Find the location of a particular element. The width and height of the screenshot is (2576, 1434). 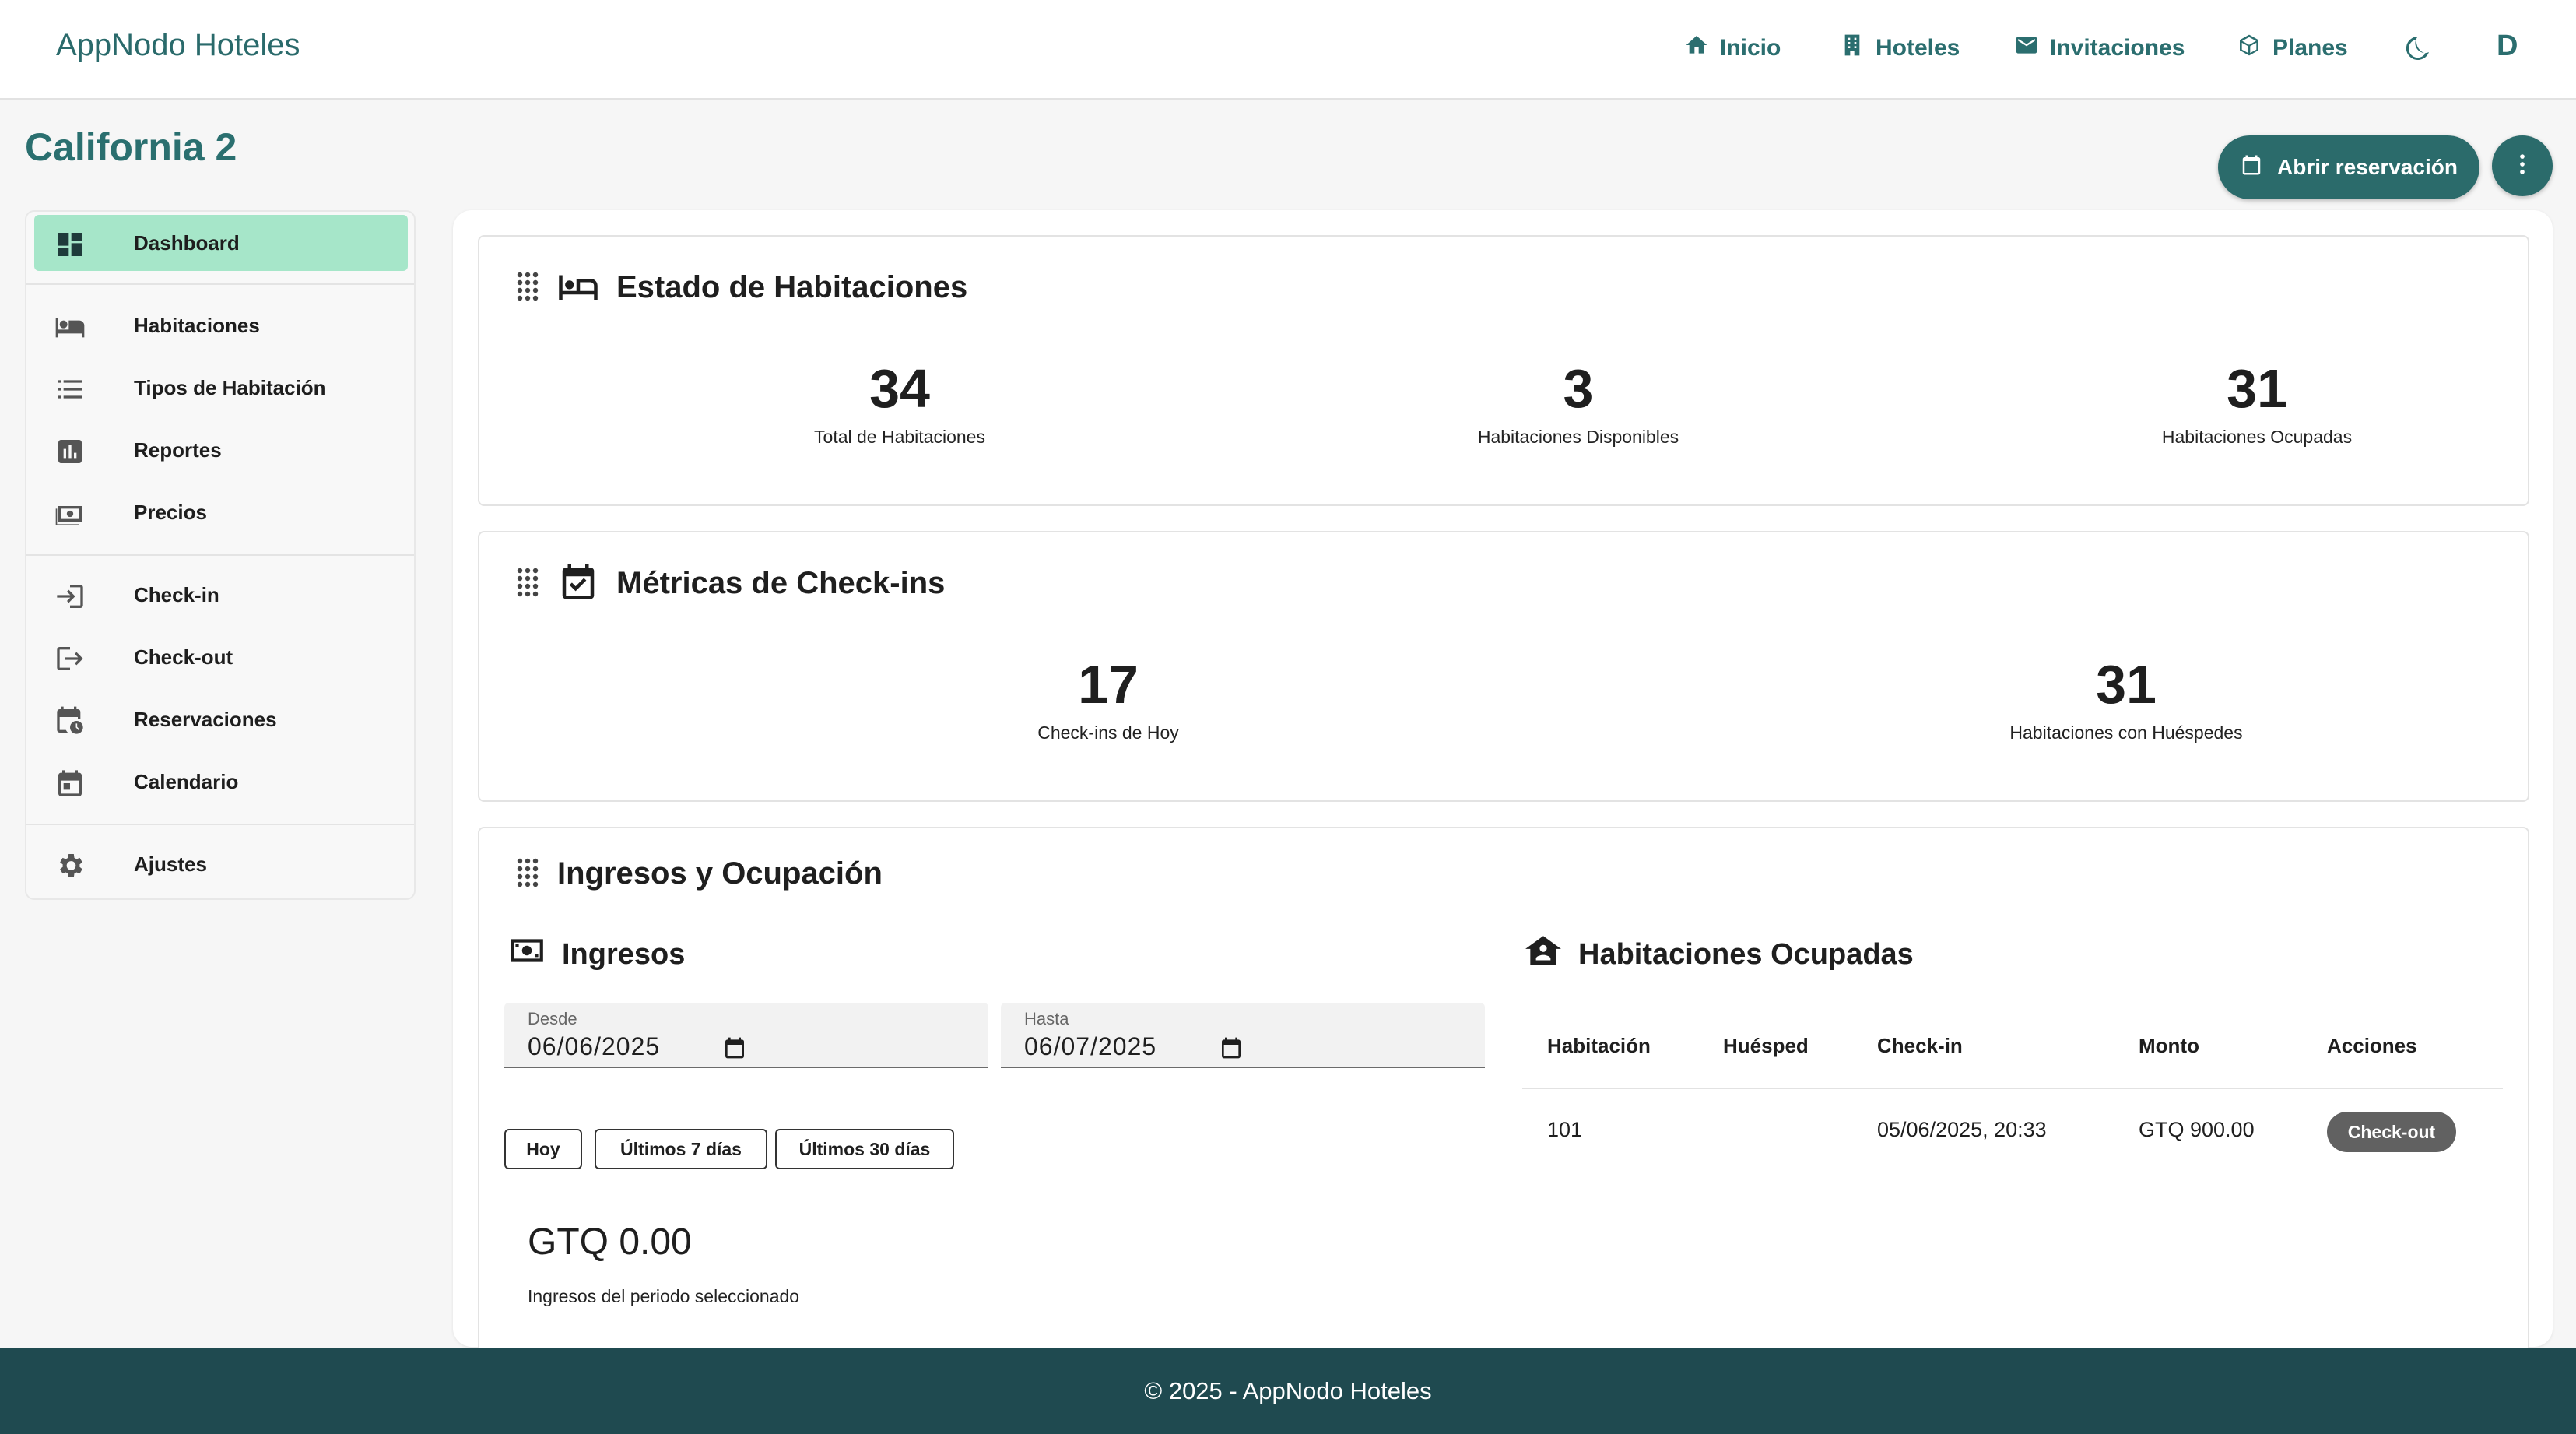

stat-total-rooms: 34 Total de Habitaciones is located at coordinates (900, 405).